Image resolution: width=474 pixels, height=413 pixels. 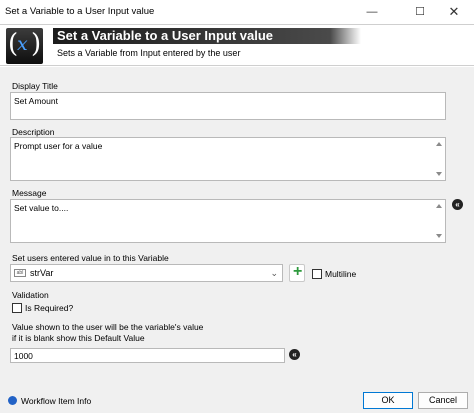 I want to click on description-label: Description, so click(x=33, y=132).